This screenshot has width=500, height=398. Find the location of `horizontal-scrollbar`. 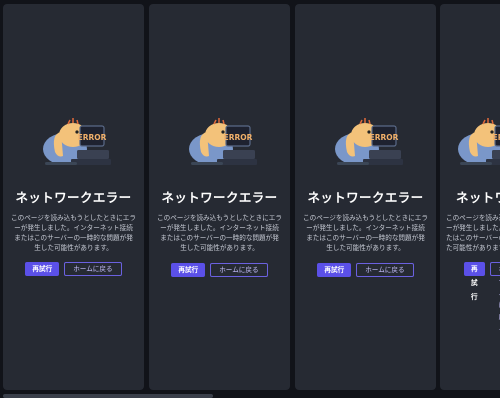

horizontal-scrollbar is located at coordinates (108, 396).